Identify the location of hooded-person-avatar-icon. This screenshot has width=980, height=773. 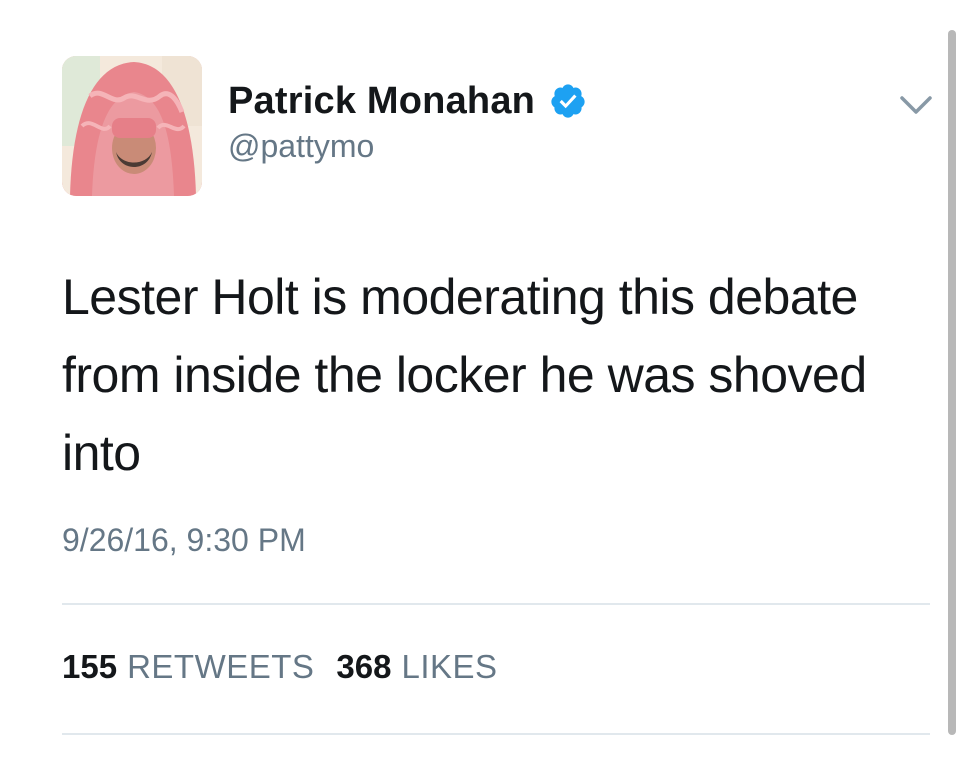
(132, 126).